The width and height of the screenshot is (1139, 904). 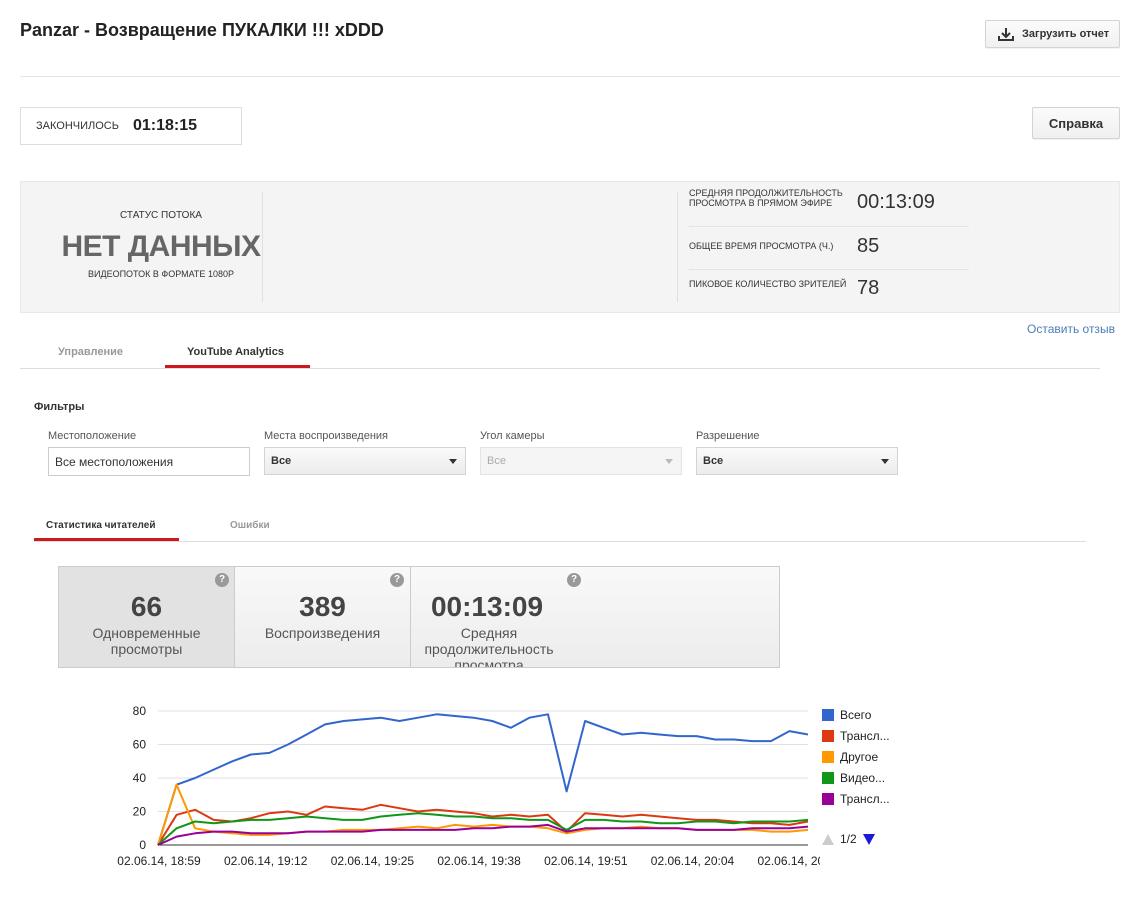 I want to click on metric-value: 00:13:09, so click(x=896, y=202).